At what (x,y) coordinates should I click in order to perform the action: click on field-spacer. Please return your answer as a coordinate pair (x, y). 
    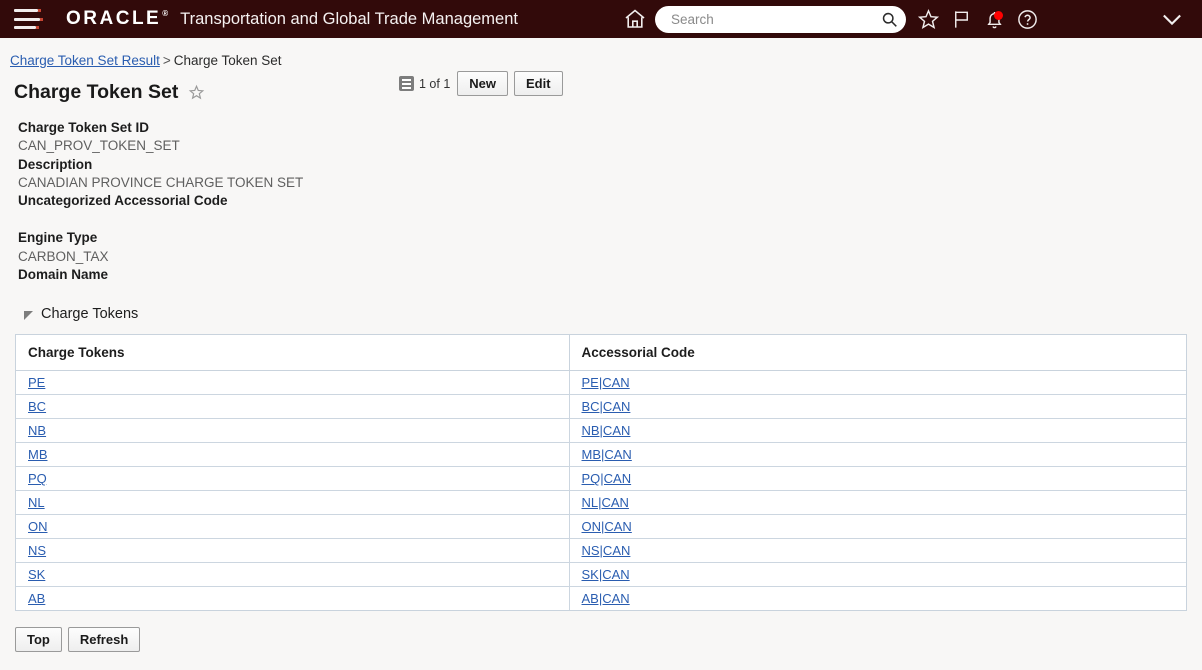
    Looking at the image, I should click on (610, 219).